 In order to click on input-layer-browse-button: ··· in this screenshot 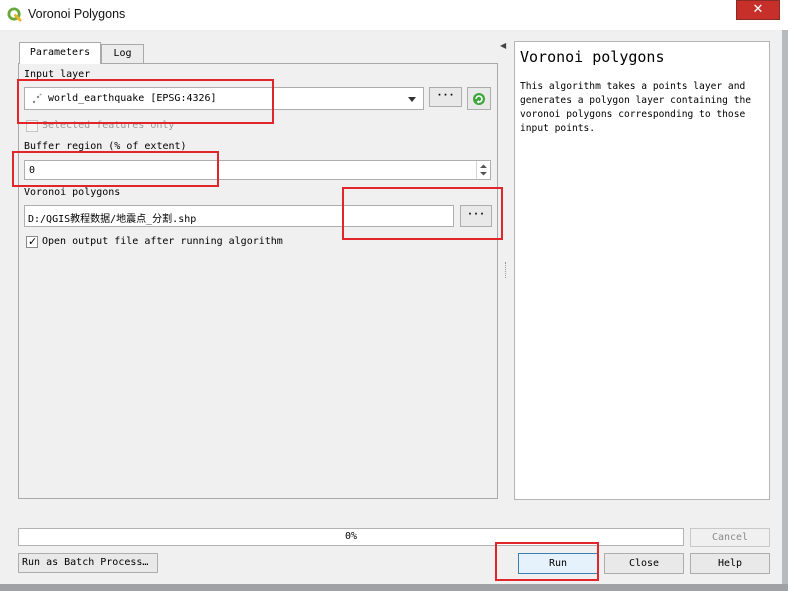, I will do `click(445, 97)`.